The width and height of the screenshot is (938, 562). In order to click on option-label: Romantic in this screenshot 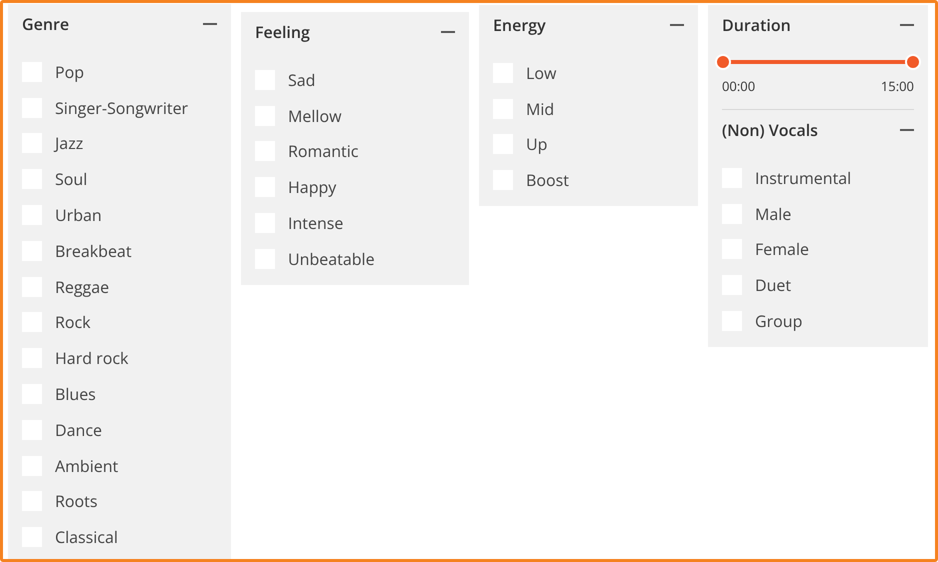, I will do `click(323, 151)`.